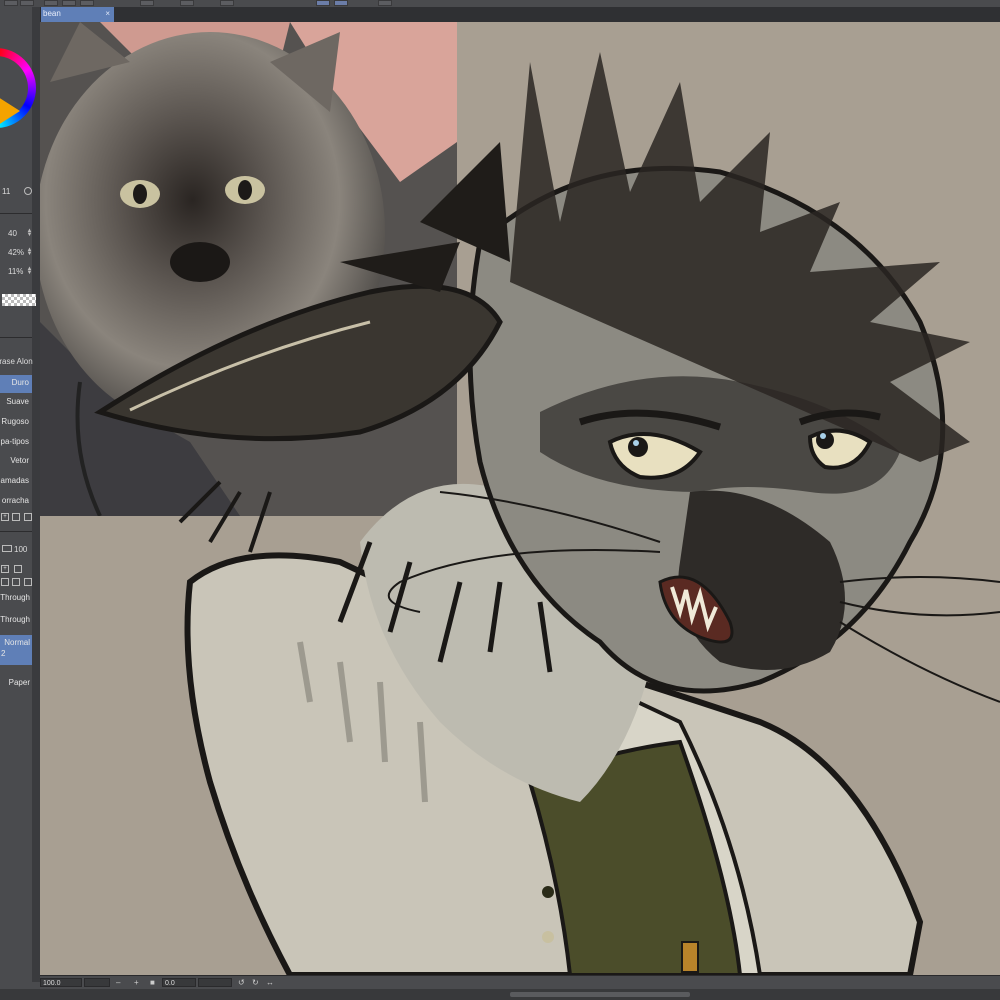  Describe the element at coordinates (16, 403) in the screenshot. I see `brush-item-suave: Suave` at that location.